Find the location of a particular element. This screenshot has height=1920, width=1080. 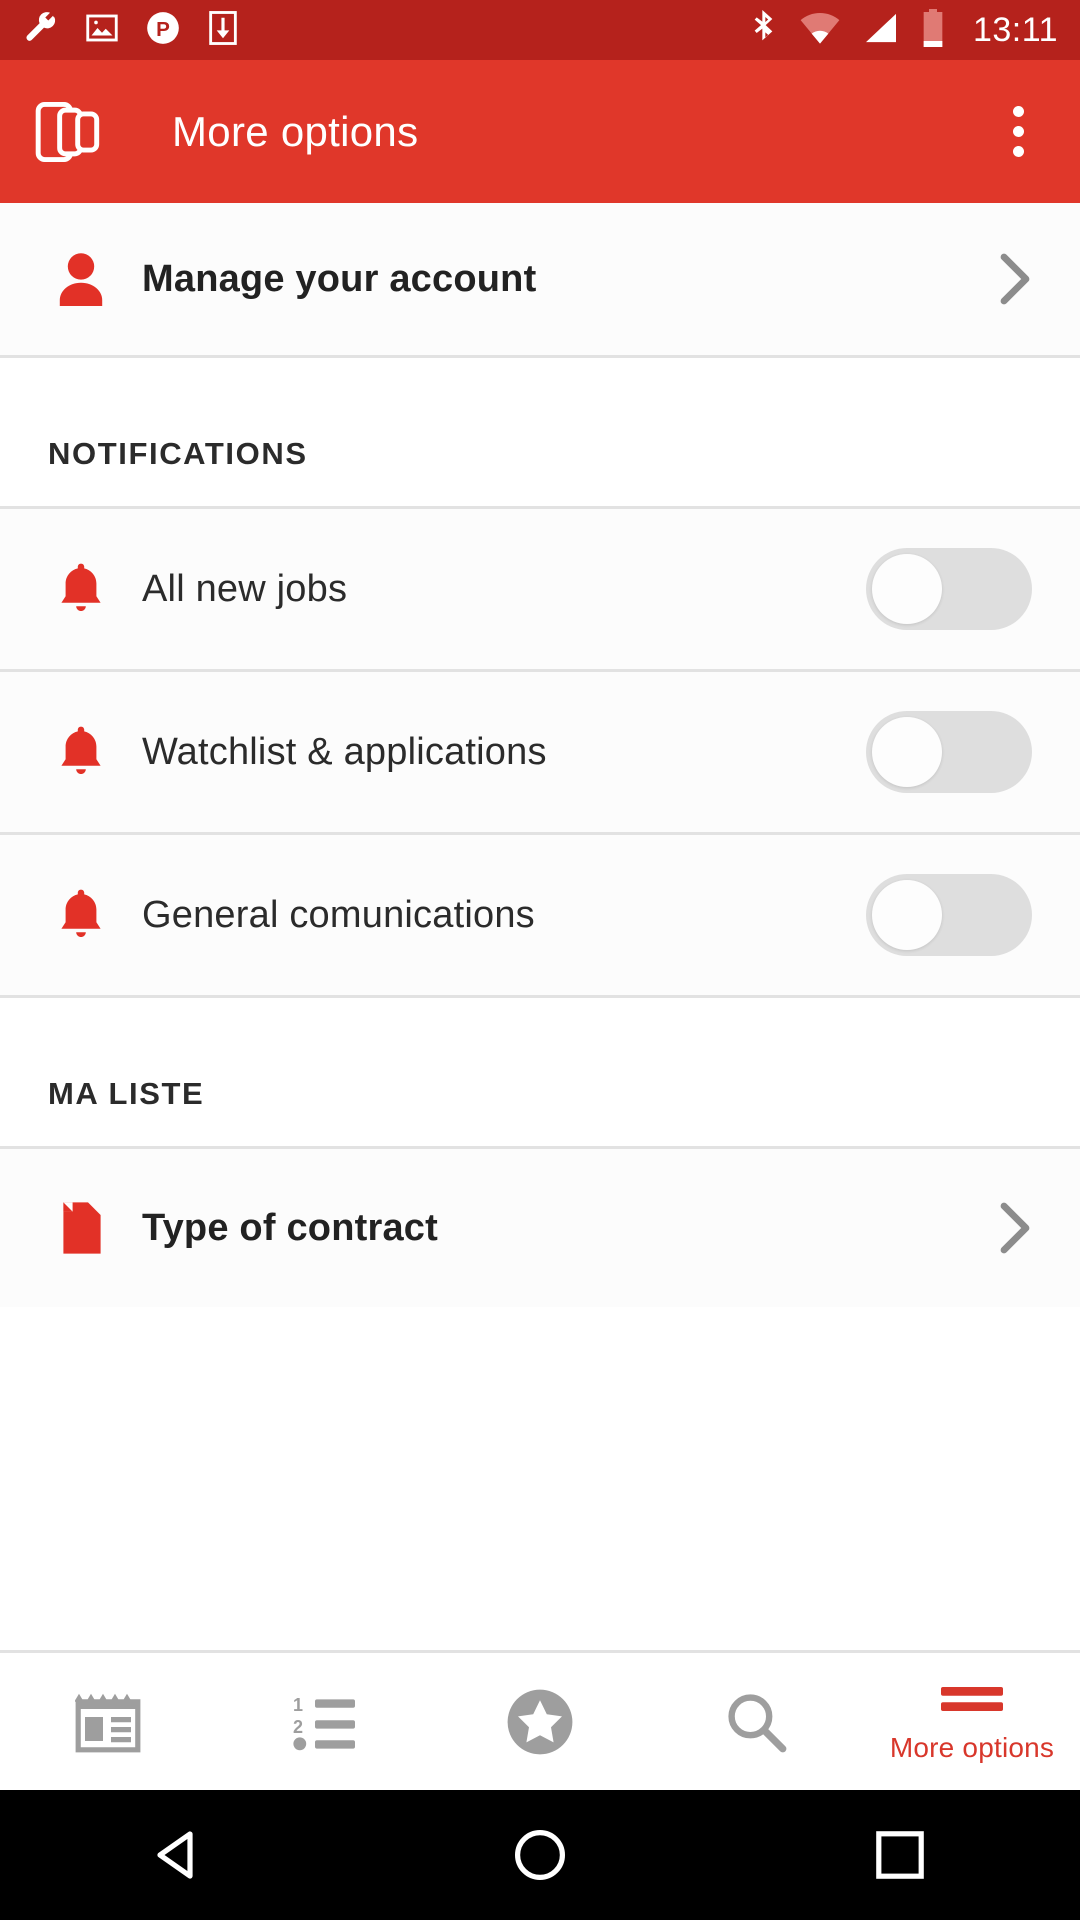

document-icon is located at coordinates (81, 1228).